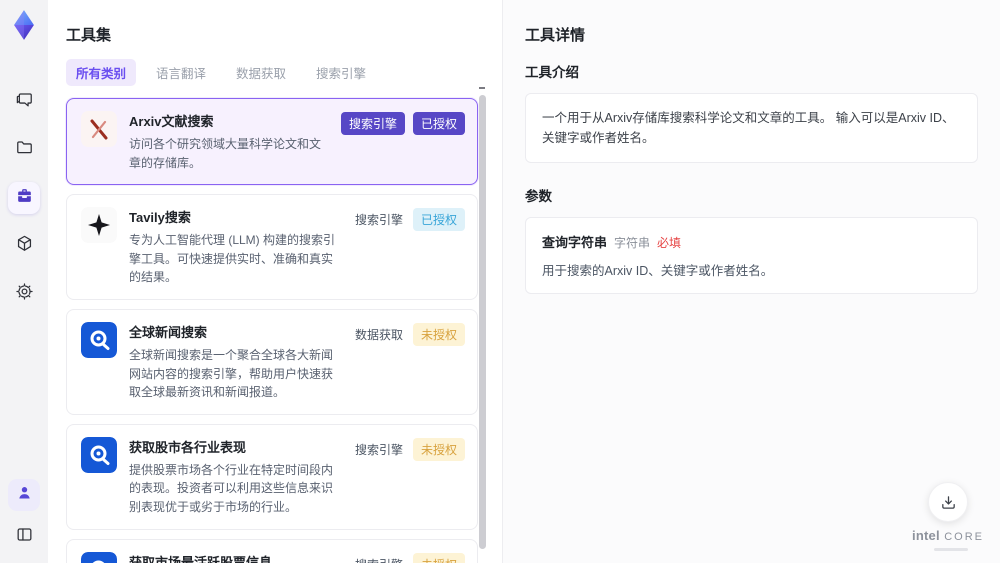  I want to click on scrollbar-arrow, so click(482, 88).